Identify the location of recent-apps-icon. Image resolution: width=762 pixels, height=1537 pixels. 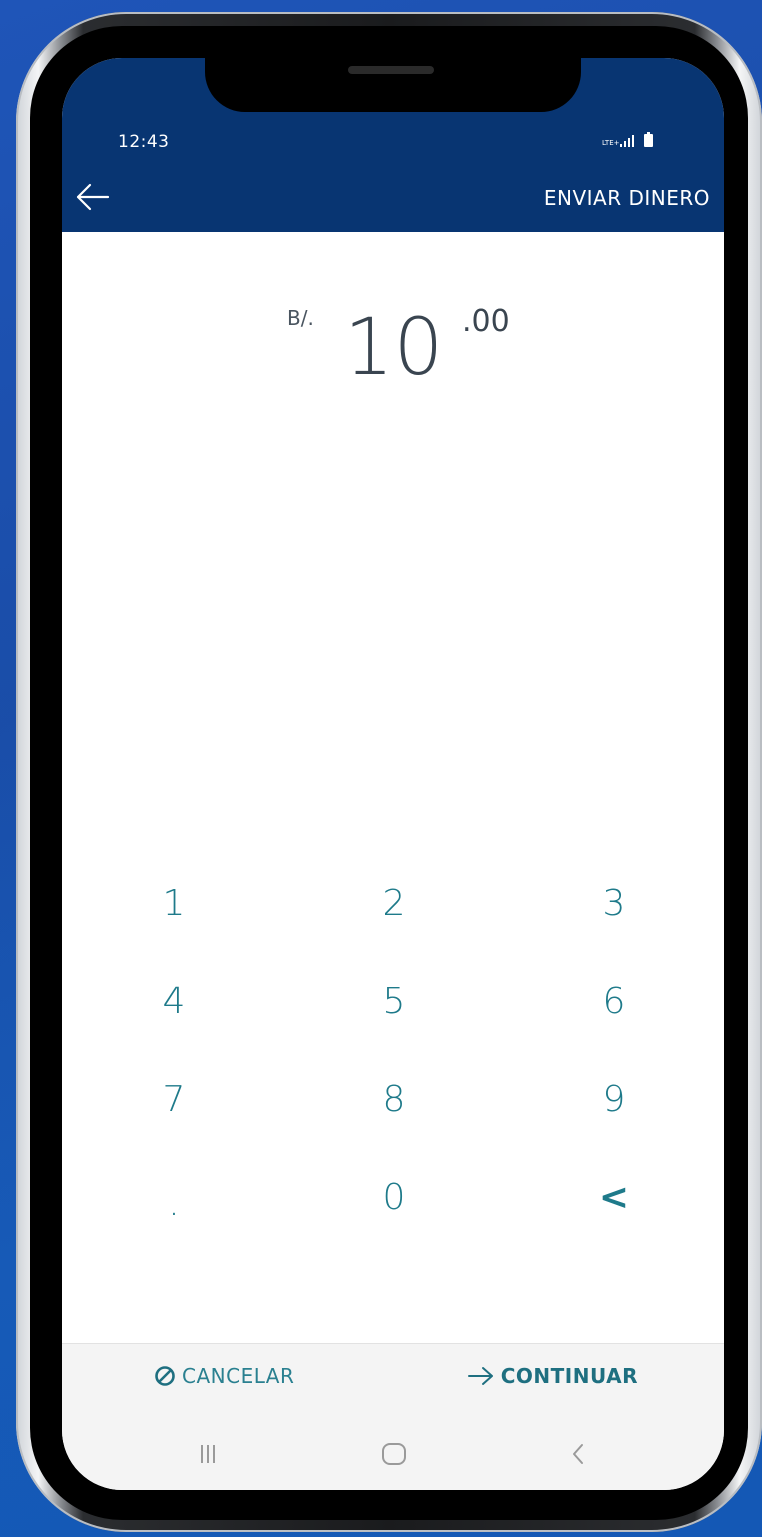
(208, 1454).